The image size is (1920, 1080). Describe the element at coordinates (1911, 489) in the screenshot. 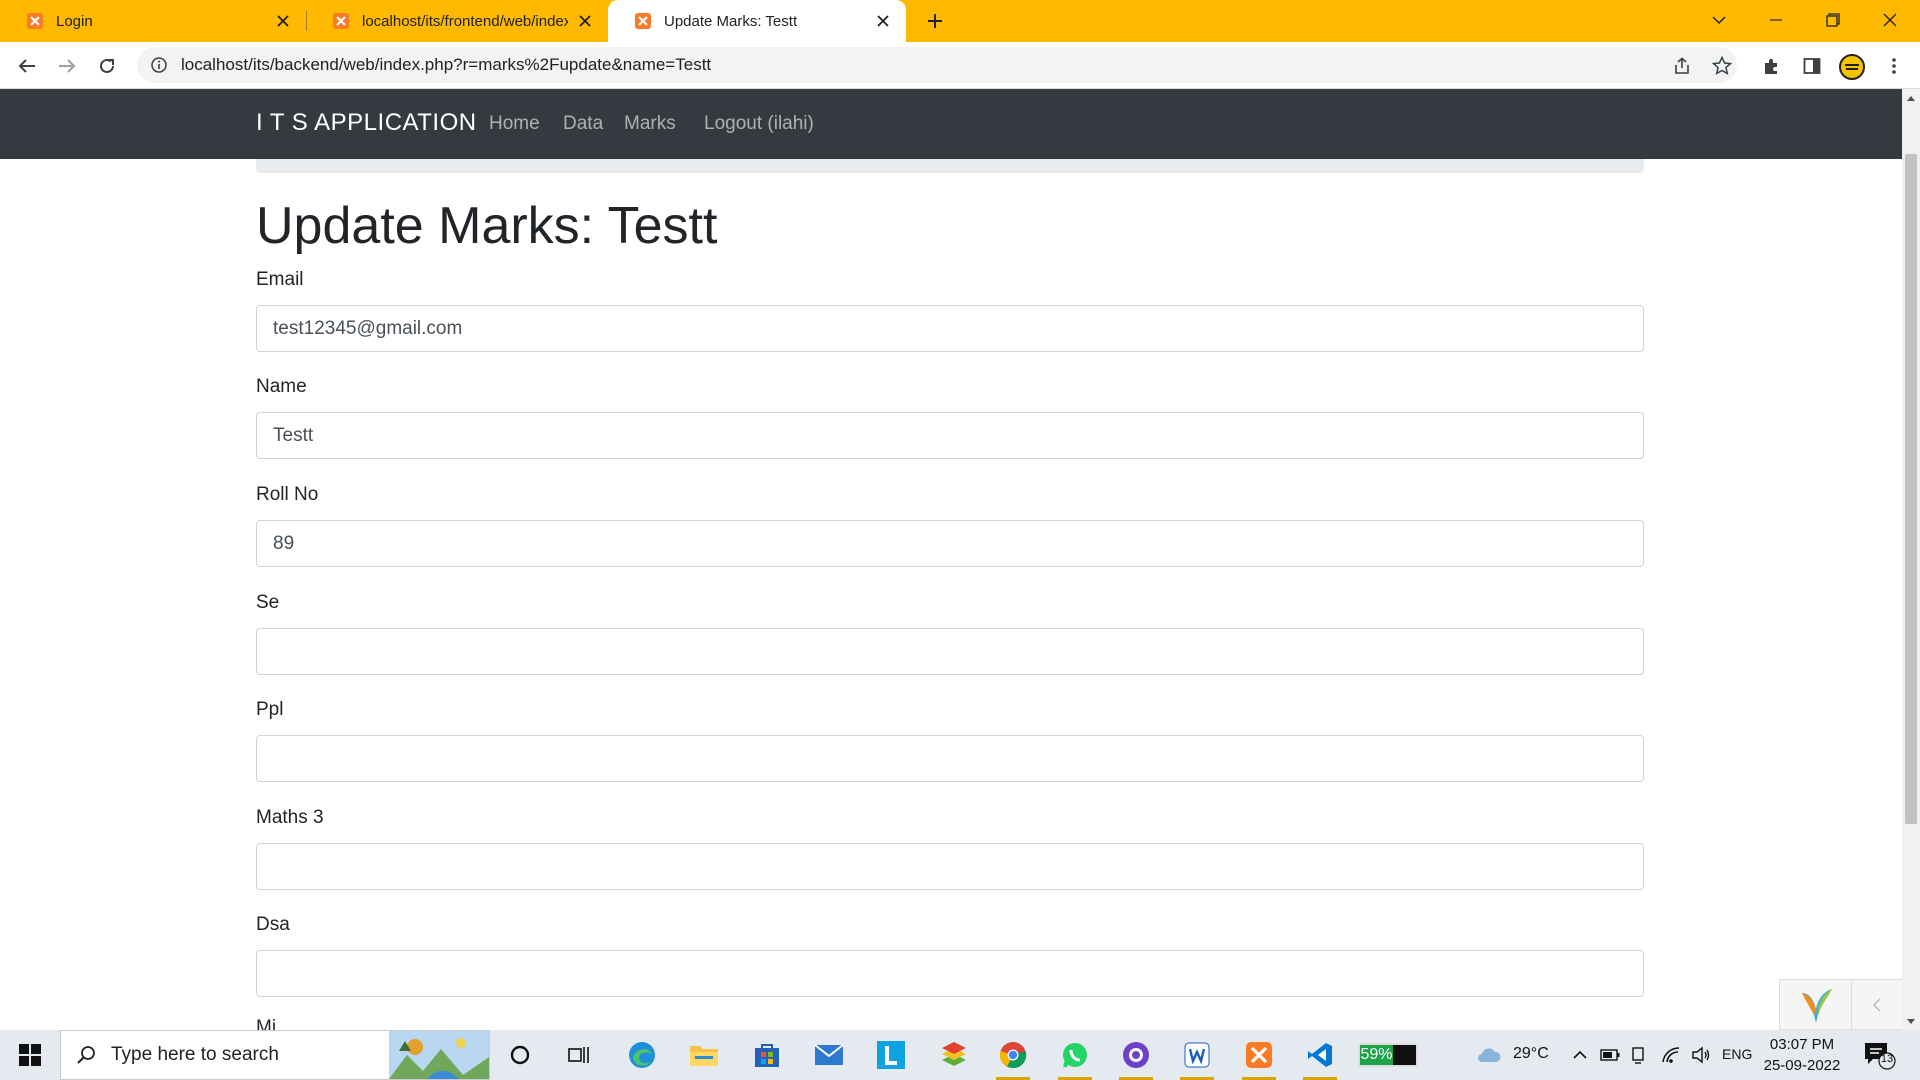

I see `scrollbar-thumb` at that location.